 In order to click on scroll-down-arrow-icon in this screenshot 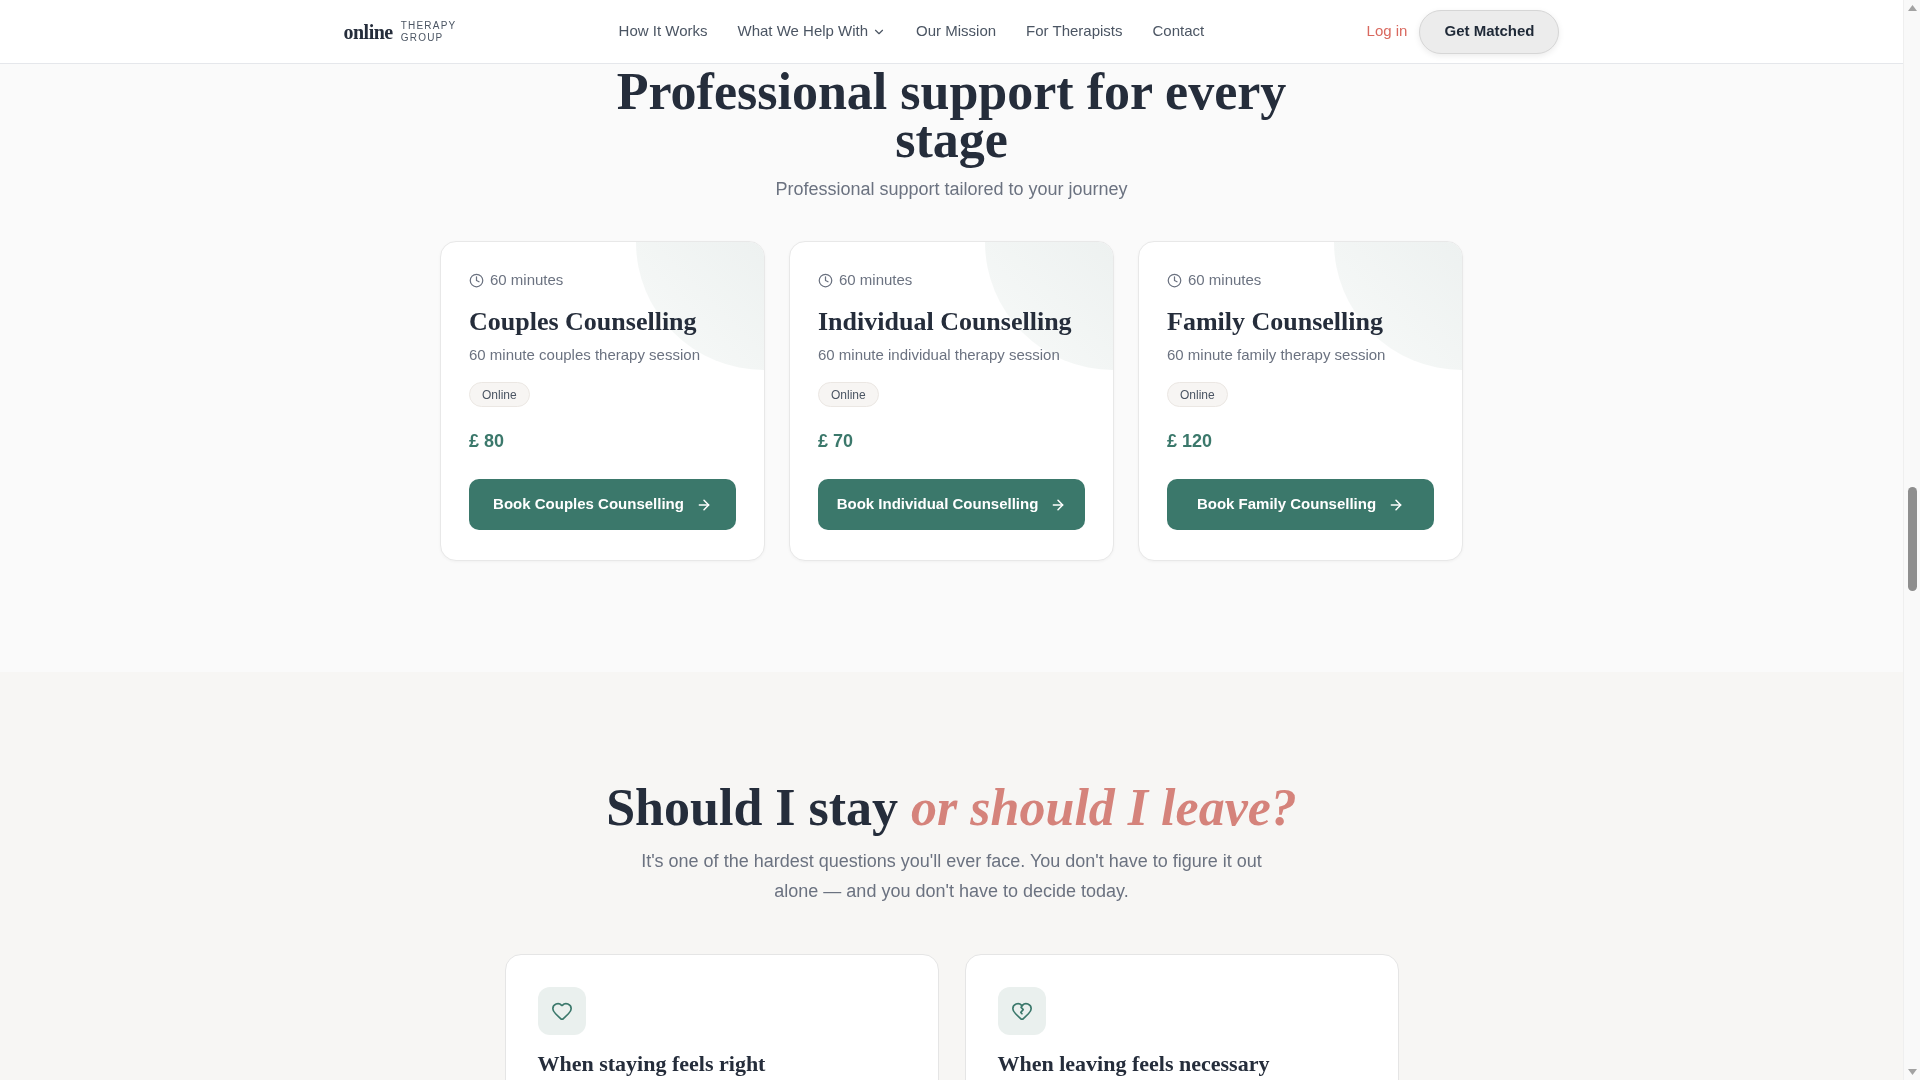, I will do `click(1912, 1072)`.